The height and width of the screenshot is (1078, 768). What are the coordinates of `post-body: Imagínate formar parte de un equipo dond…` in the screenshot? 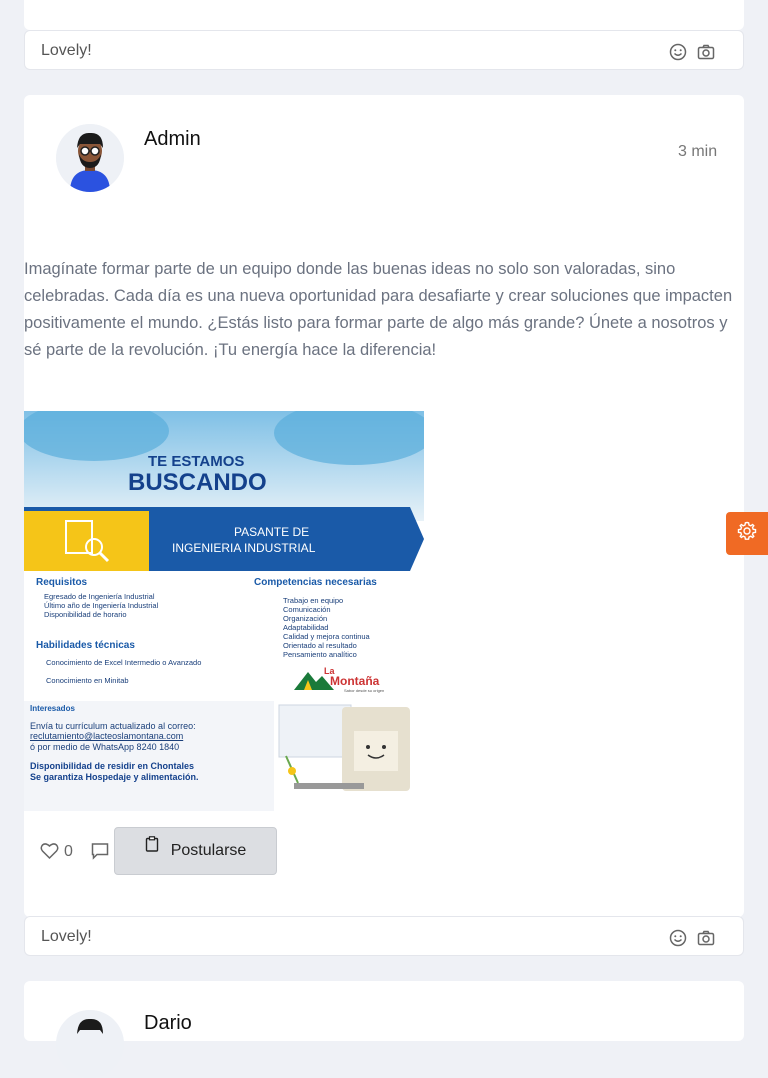 It's located at (378, 309).